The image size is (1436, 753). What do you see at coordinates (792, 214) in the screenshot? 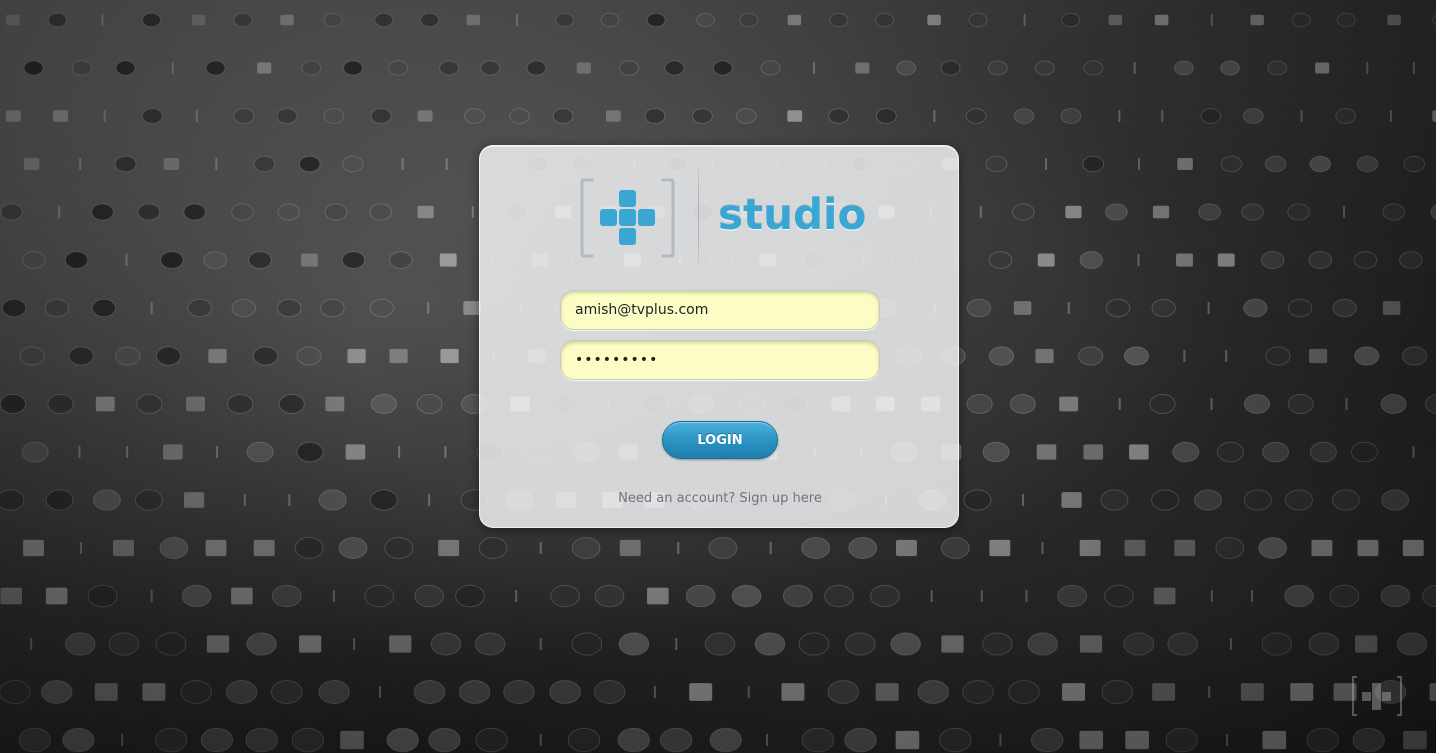
I see `brand-name: studio` at bounding box center [792, 214].